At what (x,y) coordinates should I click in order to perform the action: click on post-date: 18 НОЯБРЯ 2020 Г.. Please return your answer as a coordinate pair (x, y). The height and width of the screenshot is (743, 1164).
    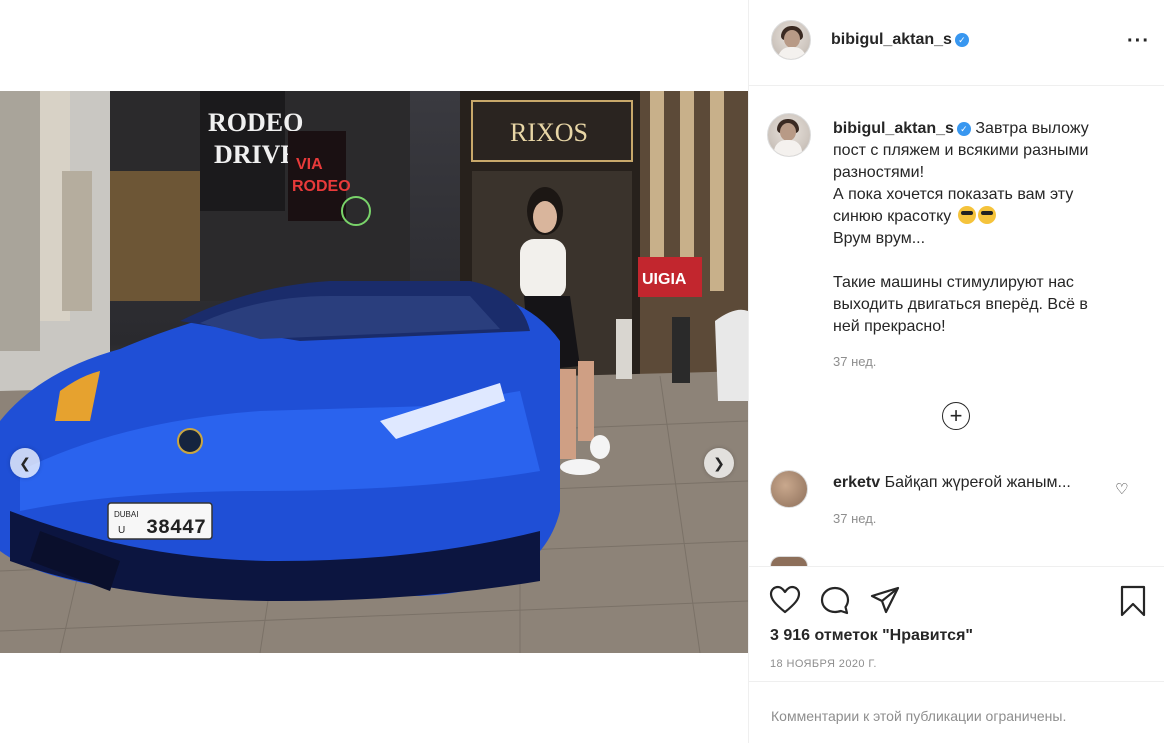
    Looking at the image, I should click on (823, 664).